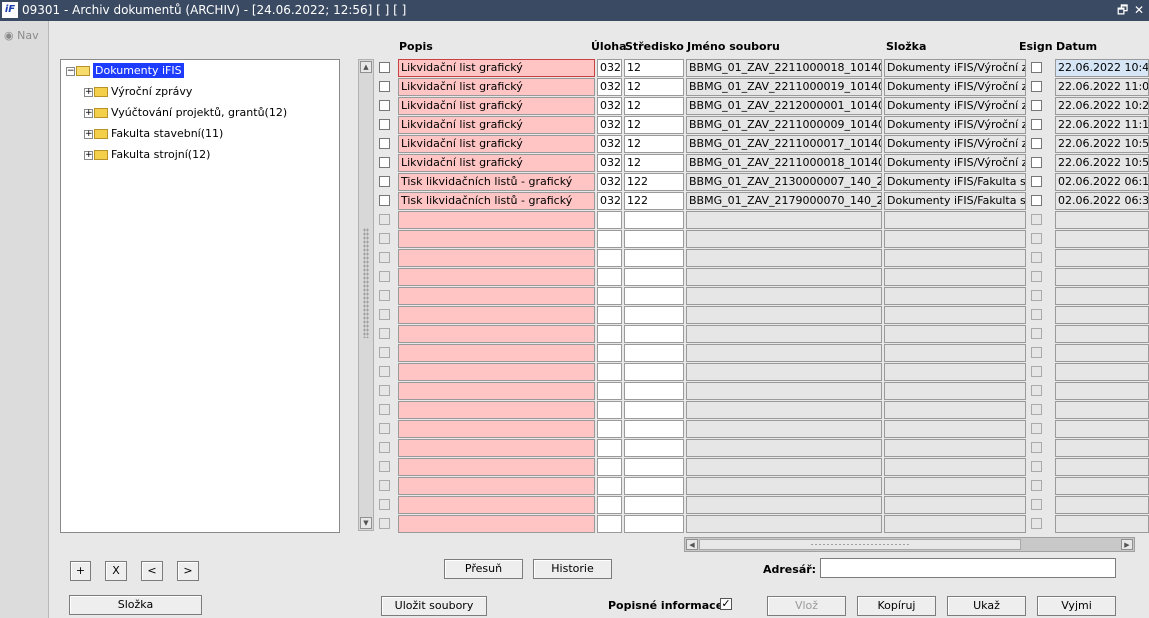  What do you see at coordinates (896, 606) in the screenshot?
I see `kopiruj-button: Kopíruj` at bounding box center [896, 606].